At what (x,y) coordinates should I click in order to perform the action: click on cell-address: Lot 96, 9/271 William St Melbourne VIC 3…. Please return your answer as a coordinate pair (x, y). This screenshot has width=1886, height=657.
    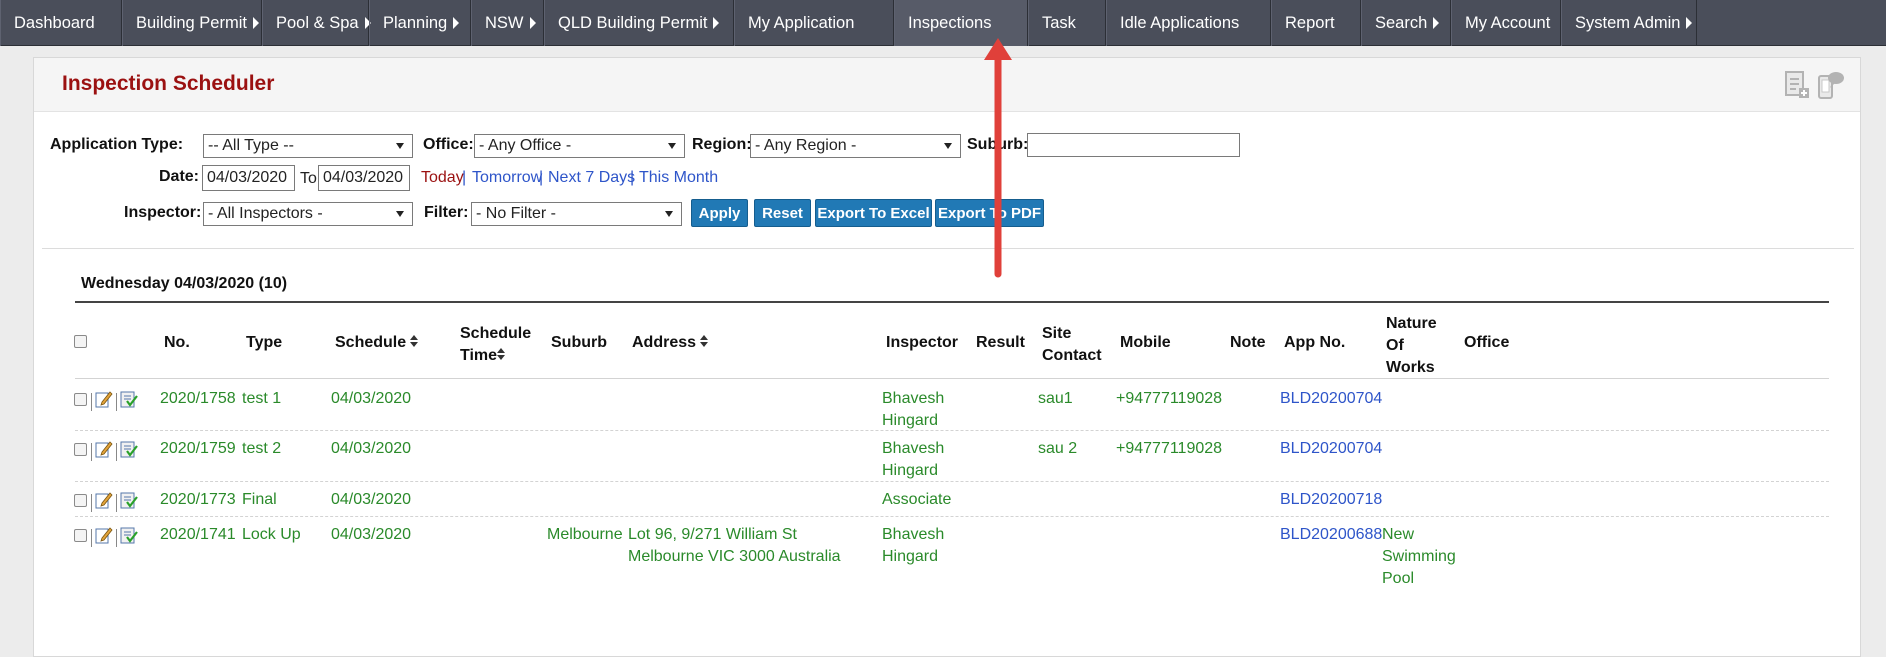
    Looking at the image, I should click on (734, 545).